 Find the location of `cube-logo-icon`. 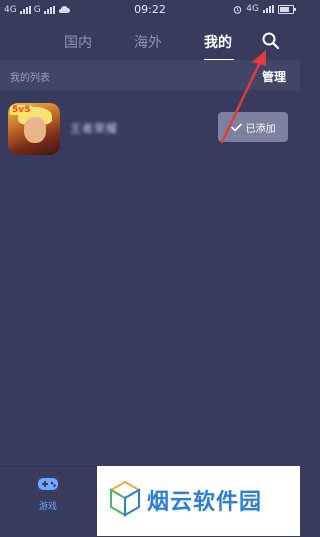

cube-logo-icon is located at coordinates (125, 498).